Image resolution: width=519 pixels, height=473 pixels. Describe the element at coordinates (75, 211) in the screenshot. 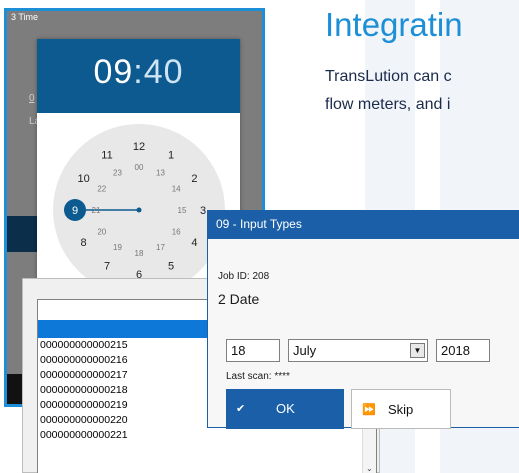

I see `clock-hour-9: 9` at that location.